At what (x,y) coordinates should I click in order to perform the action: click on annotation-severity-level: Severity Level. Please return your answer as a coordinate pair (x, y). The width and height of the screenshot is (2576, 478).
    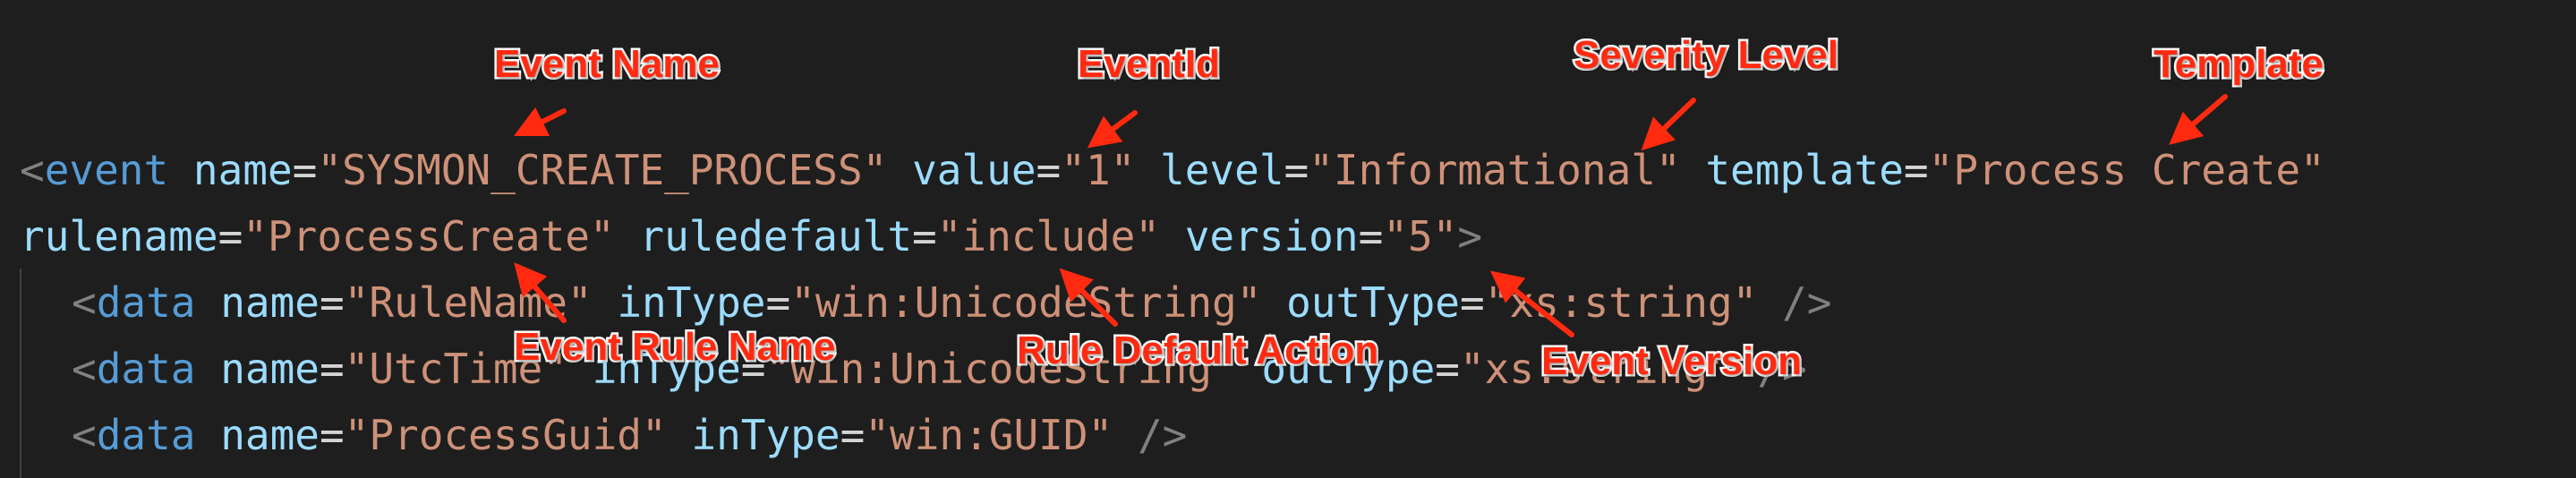
    Looking at the image, I should click on (1706, 55).